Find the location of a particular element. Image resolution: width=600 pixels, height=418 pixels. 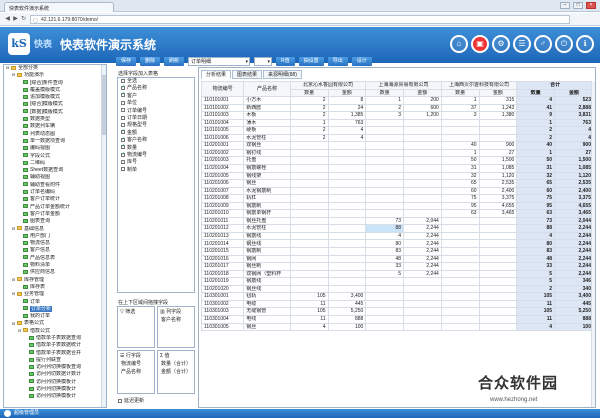

filter-zone: ▽ 筛选 is located at coordinates (136, 327).